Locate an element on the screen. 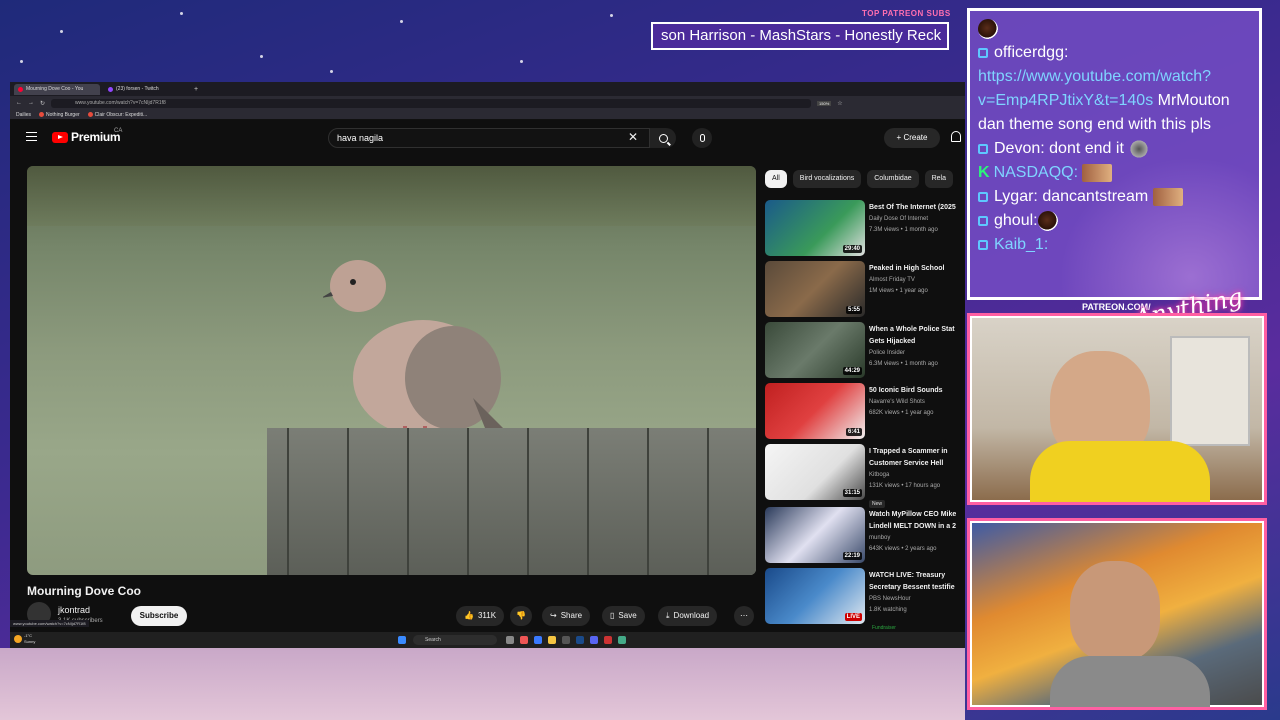 The height and width of the screenshot is (720, 1280). chat-message: ghoul: is located at coordinates (1114, 221).